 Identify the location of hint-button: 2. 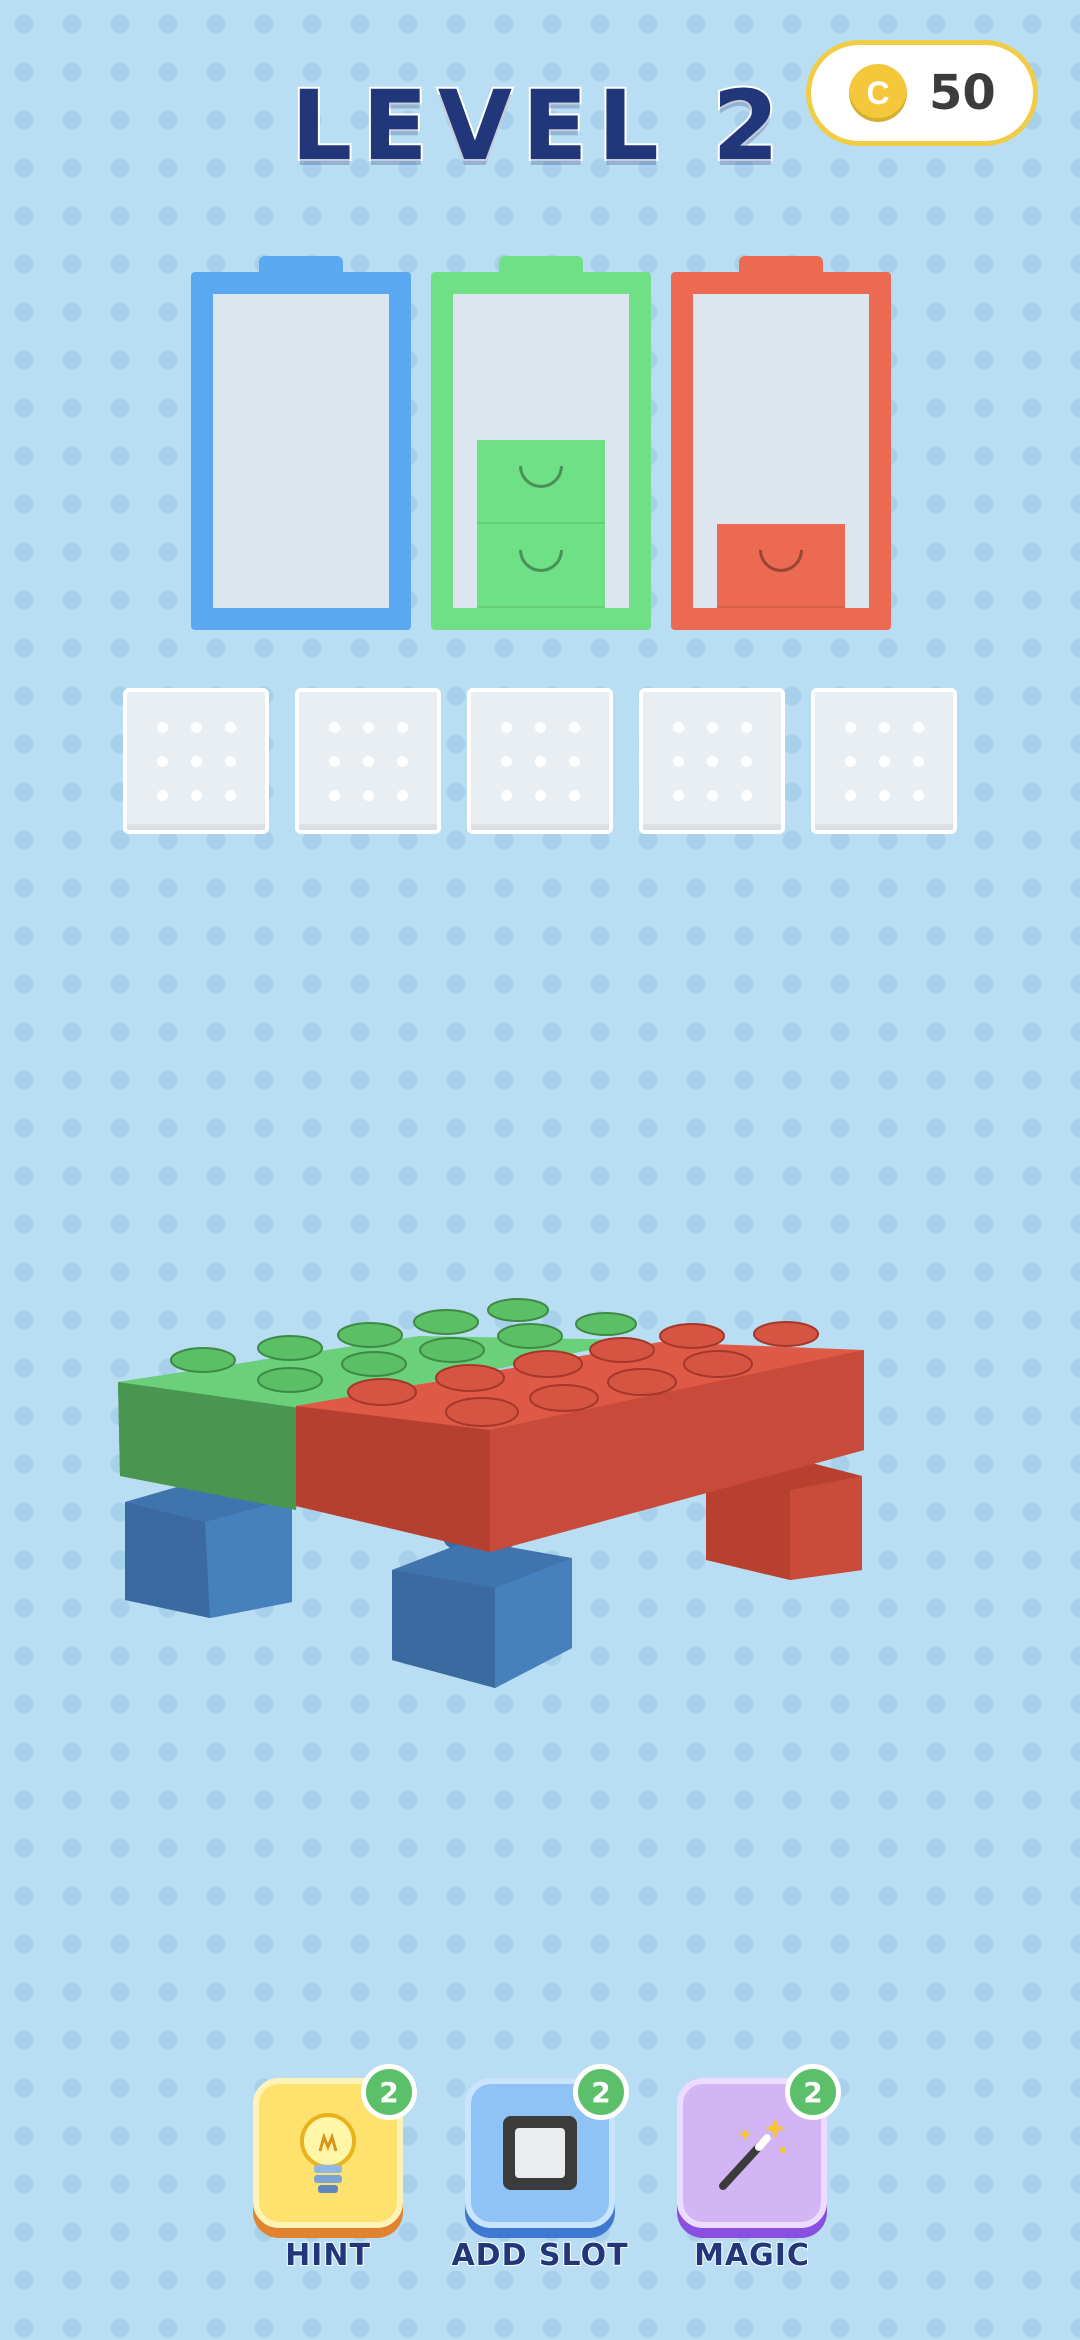
(335, 2146).